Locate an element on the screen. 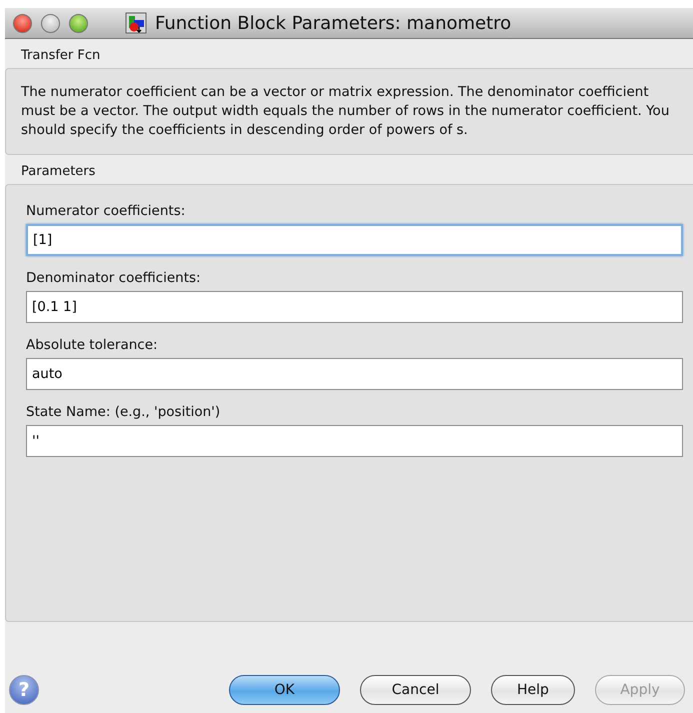 Image resolution: width=693 pixels, height=713 pixels. block-diagram-icon is located at coordinates (136, 23).